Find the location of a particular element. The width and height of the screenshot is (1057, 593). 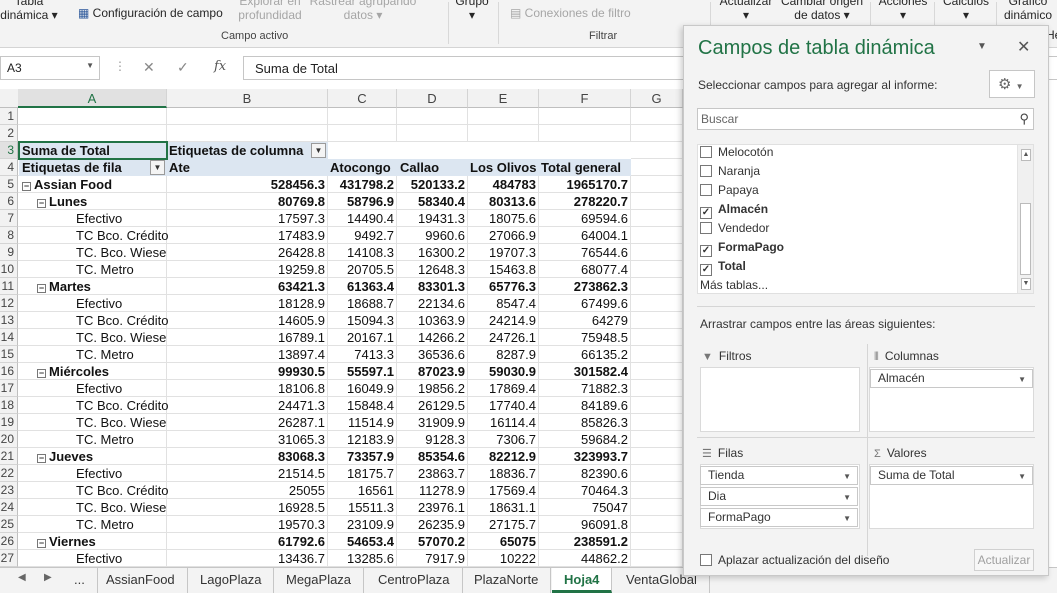

column-header-c: C is located at coordinates (362, 98).